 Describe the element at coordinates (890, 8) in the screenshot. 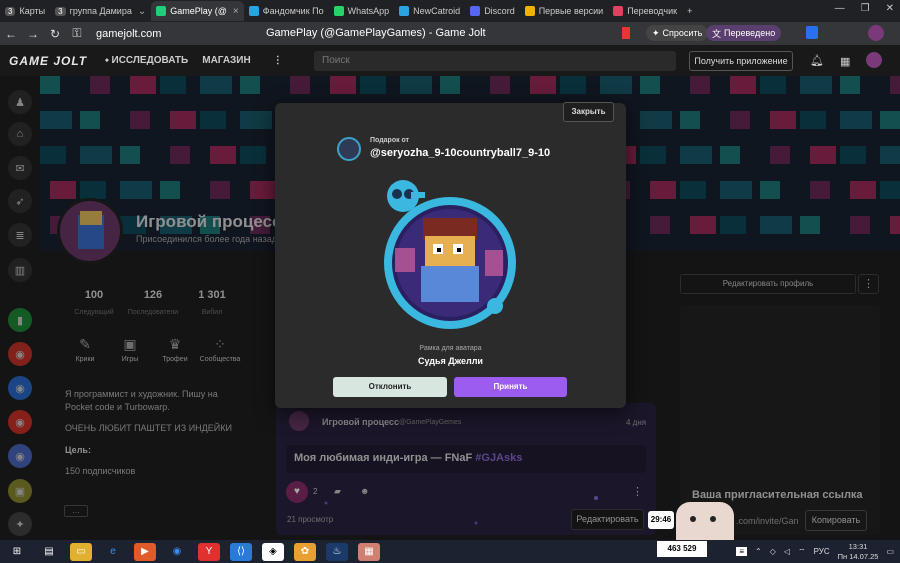

I see `close-window-icon: ✕` at that location.